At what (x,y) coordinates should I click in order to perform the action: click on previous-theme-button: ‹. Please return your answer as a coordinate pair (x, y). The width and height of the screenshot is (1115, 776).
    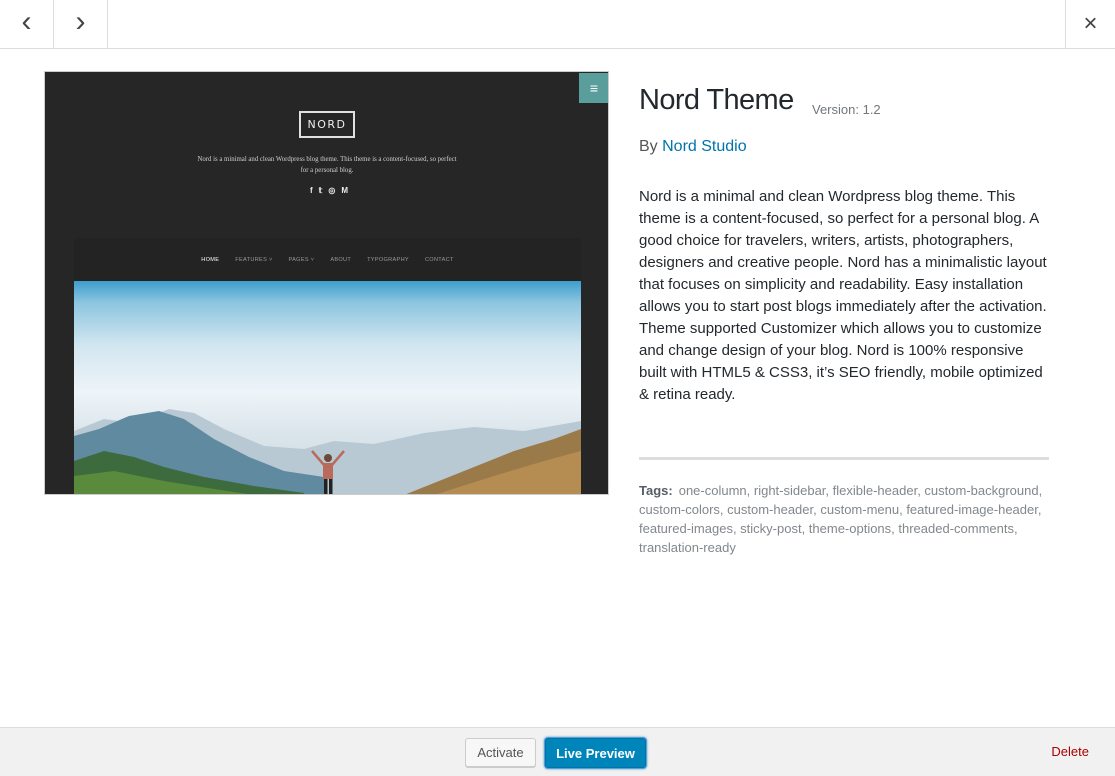
    Looking at the image, I should click on (27, 24).